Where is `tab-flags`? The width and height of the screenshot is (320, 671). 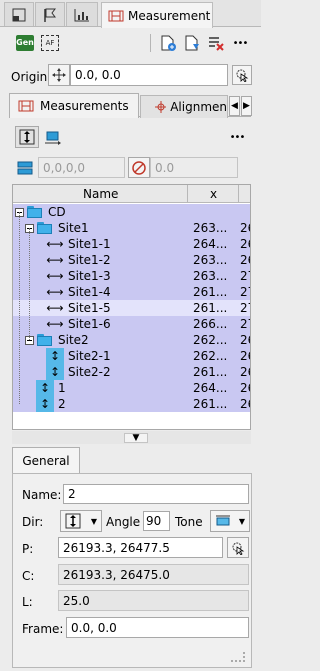
tab-flags is located at coordinates (50, 14).